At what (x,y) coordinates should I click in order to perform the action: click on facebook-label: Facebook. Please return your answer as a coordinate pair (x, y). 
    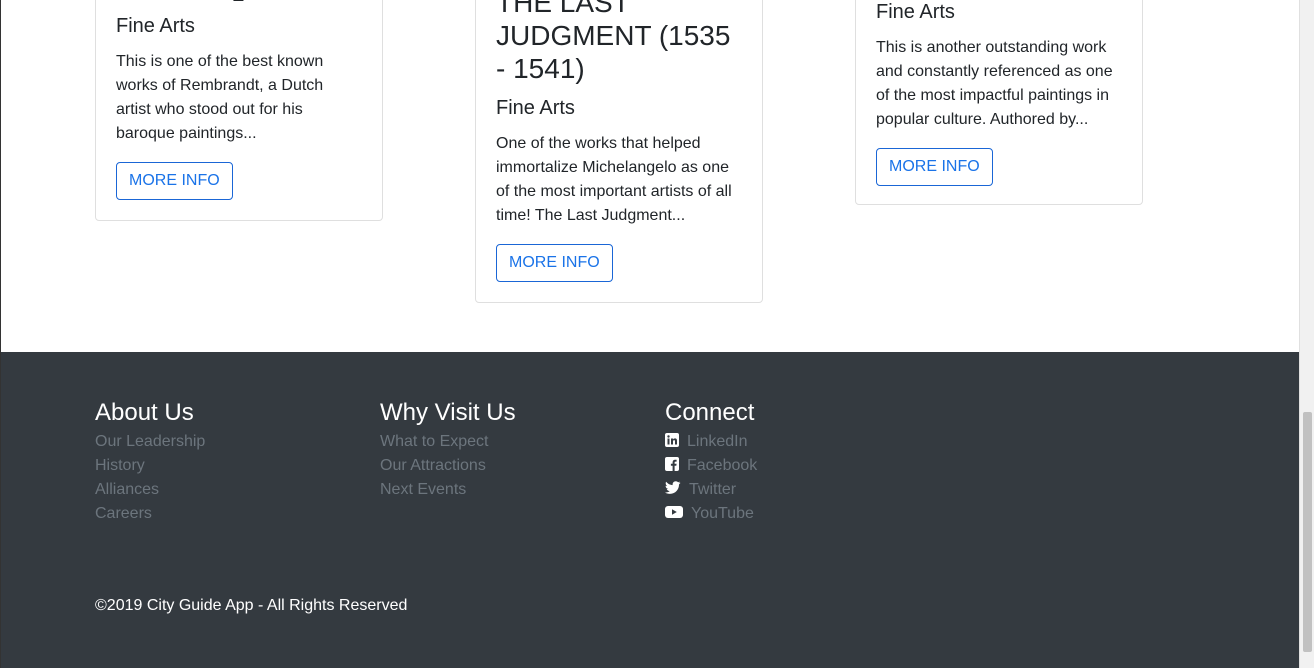
    Looking at the image, I should click on (722, 465).